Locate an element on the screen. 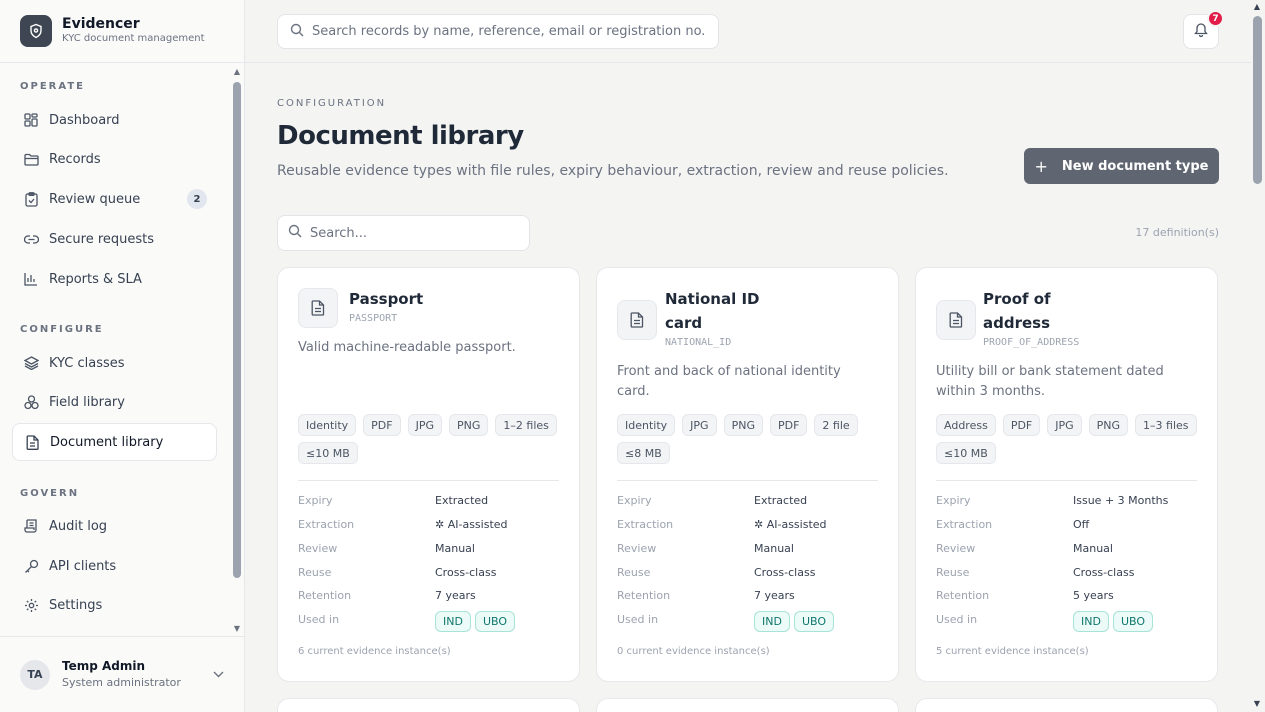 The width and height of the screenshot is (1265, 712). review-value: Manual is located at coordinates (1093, 548).